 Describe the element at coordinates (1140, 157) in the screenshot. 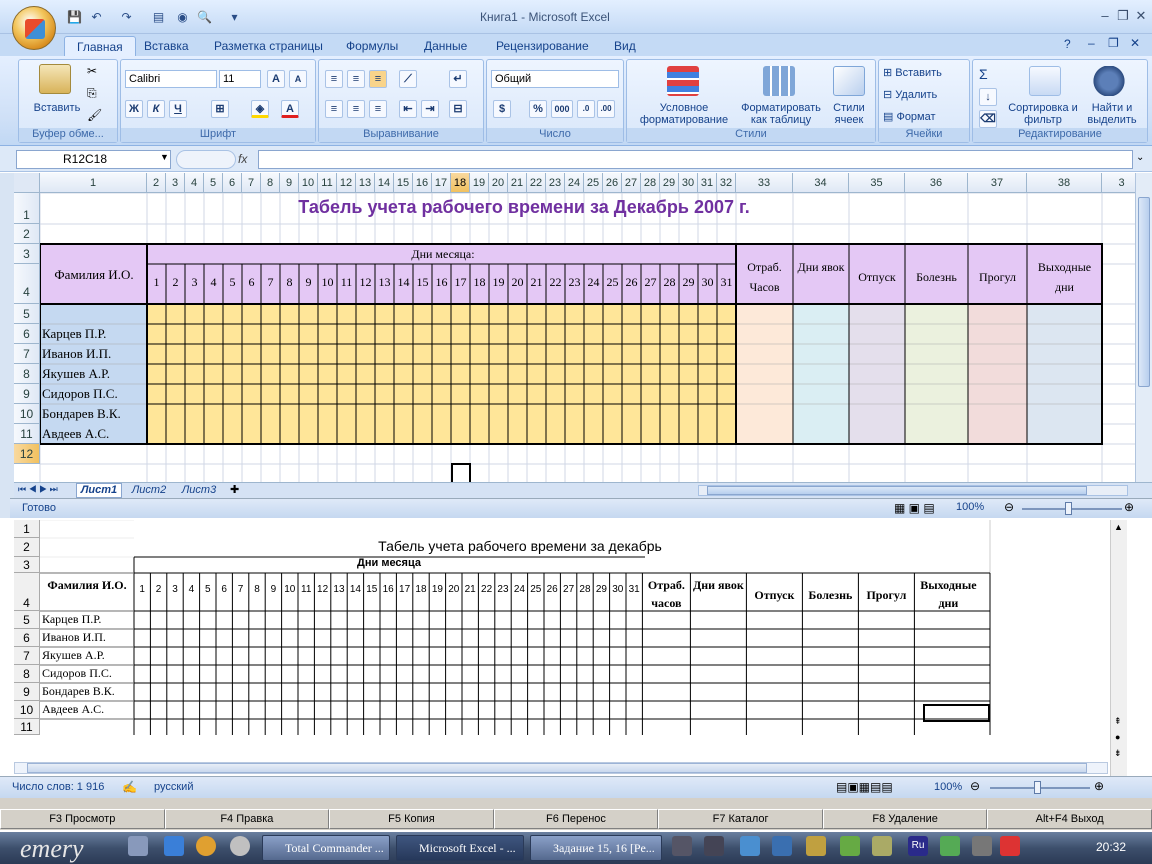

I see `expand-formula-icon: ⌄` at that location.